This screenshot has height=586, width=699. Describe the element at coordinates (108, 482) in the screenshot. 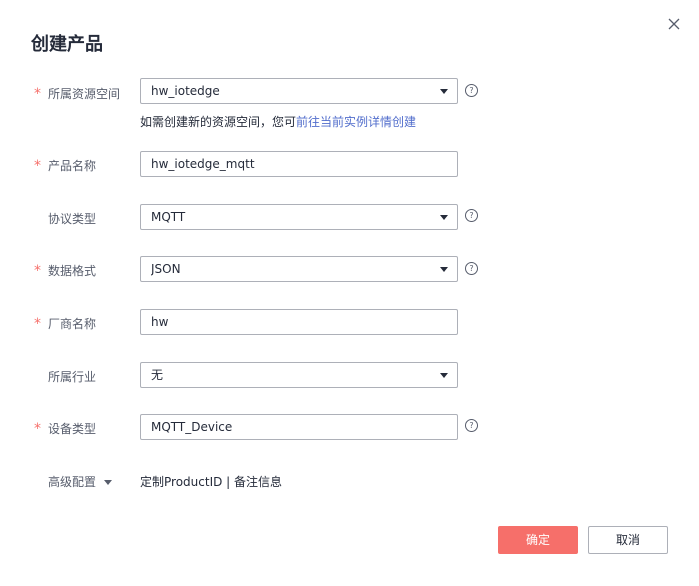

I see `caret-down-icon` at that location.